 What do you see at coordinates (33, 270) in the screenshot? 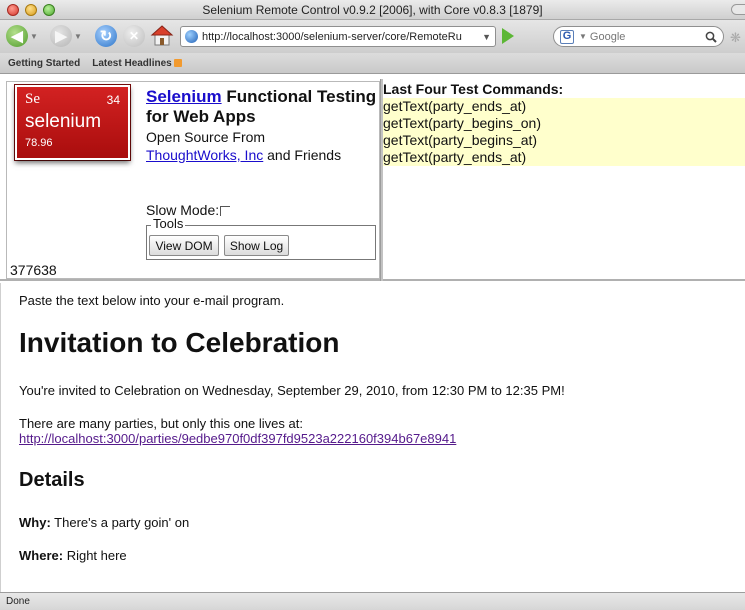
I see `session-counter: 377638` at bounding box center [33, 270].